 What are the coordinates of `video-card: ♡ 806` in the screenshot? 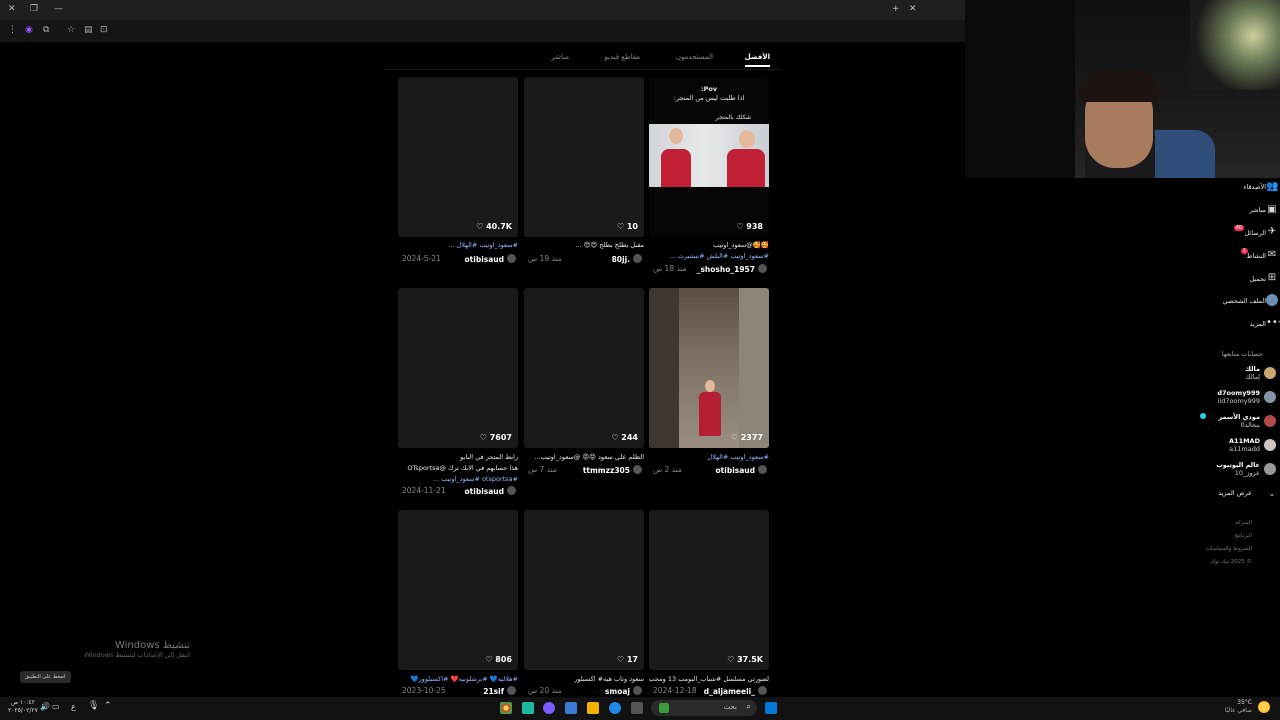 It's located at (458, 590).